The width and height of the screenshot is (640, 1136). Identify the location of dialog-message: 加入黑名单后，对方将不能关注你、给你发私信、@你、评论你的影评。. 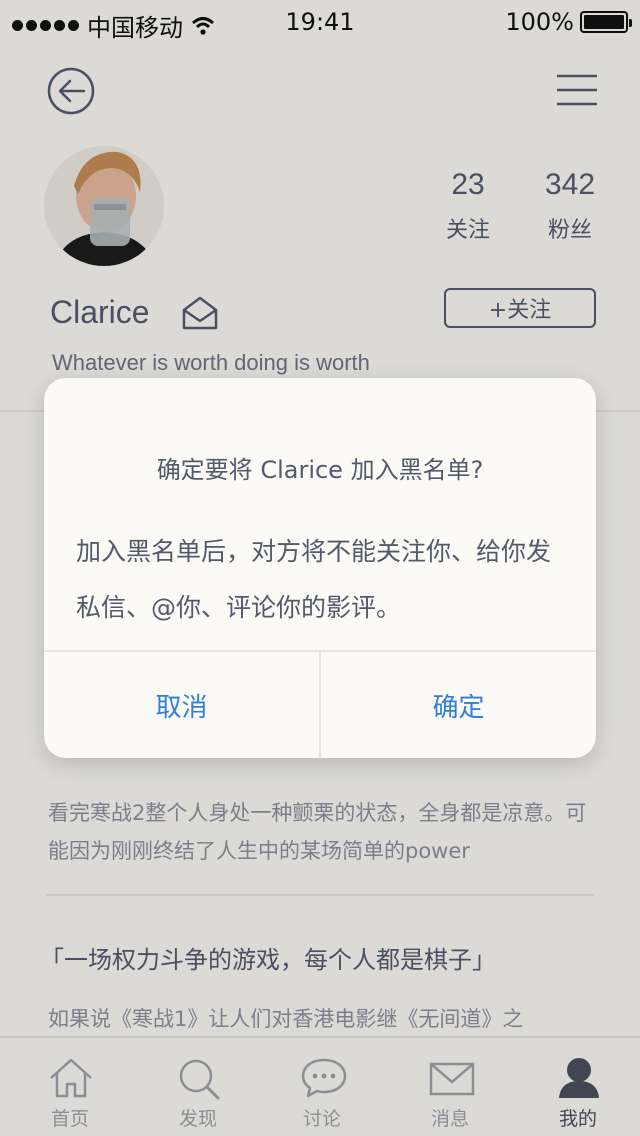
(314, 579).